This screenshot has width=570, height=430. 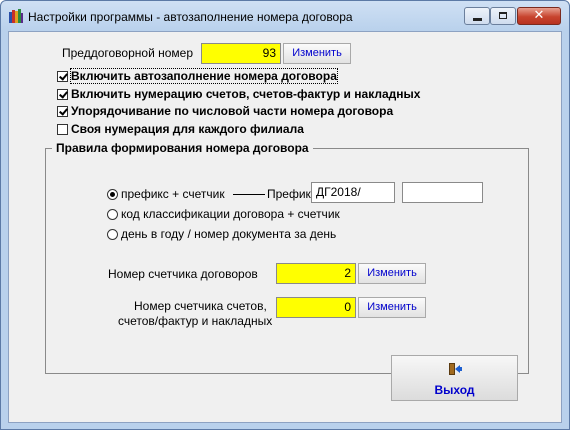 I want to click on minimize-icon, so click(x=477, y=19).